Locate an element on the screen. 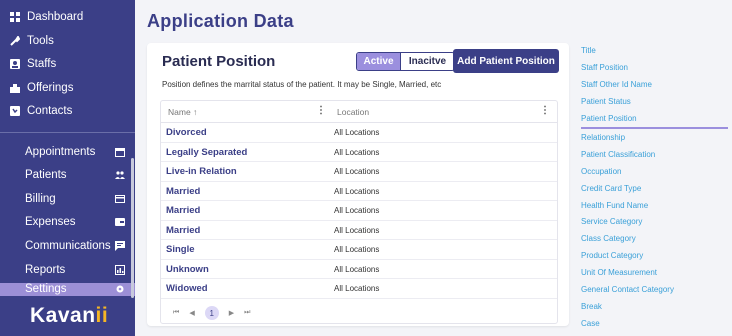  sidebar-item-label: Expenses is located at coordinates (50, 222).